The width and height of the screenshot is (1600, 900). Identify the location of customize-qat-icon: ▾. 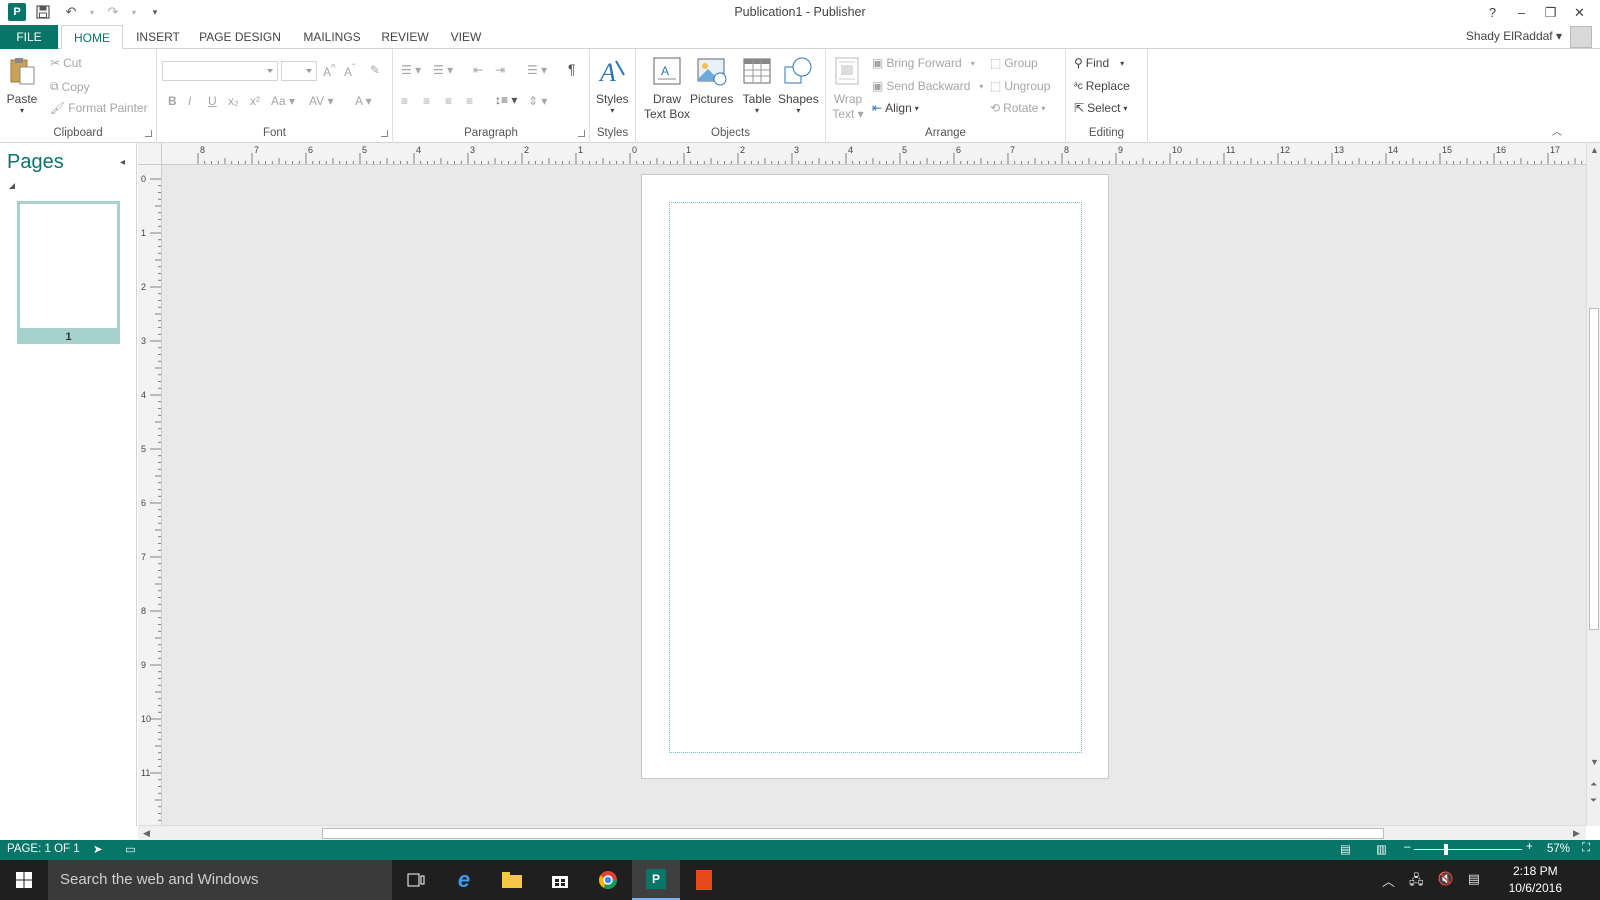
(155, 12).